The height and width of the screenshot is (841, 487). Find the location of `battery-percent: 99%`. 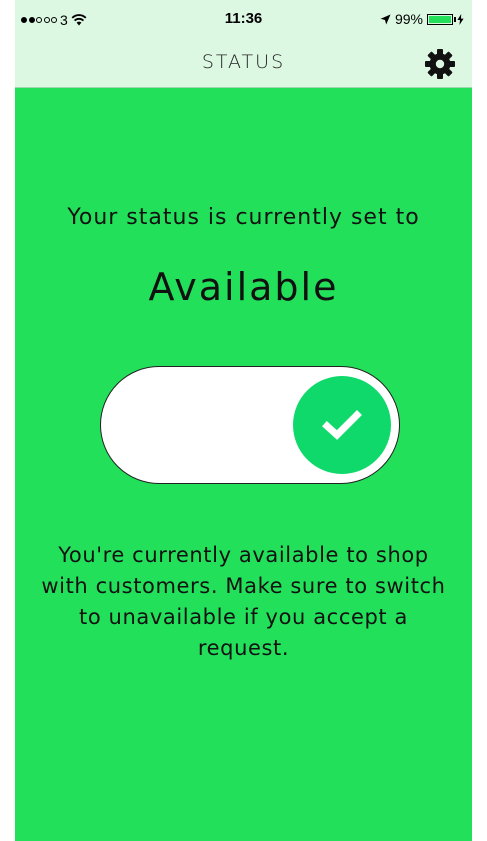

battery-percent: 99% is located at coordinates (408, 19).